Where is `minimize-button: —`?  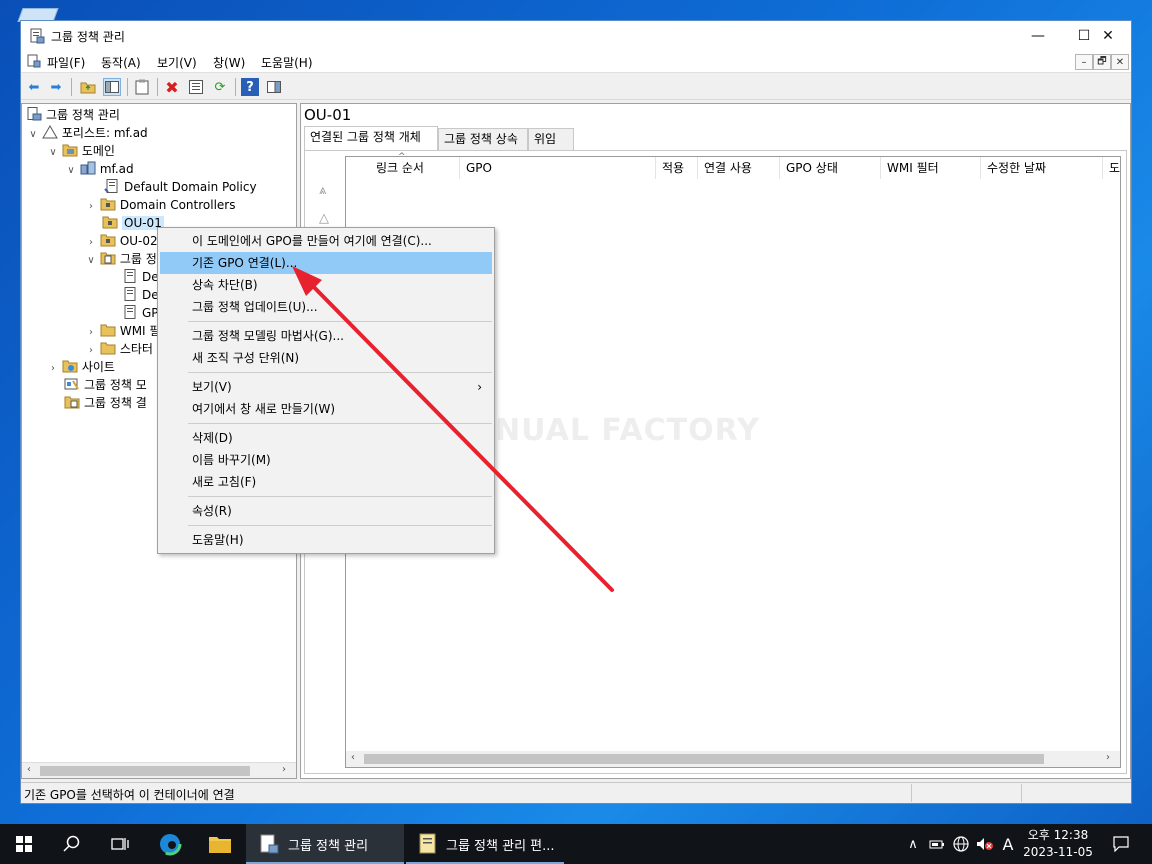
minimize-button: — is located at coordinates (1038, 36).